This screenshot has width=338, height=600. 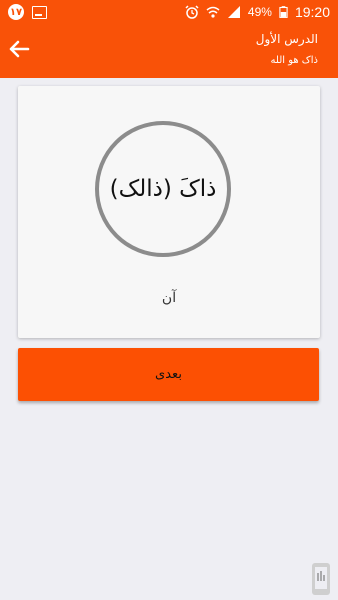 I want to click on brand-logo-icon, so click(x=321, y=579).